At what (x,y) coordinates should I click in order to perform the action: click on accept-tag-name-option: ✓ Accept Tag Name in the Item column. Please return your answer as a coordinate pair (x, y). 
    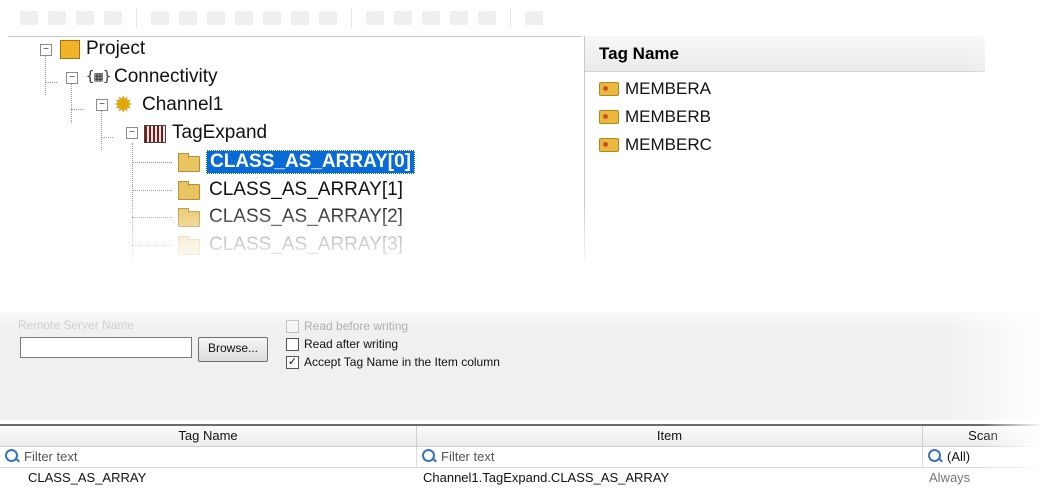
    Looking at the image, I should click on (393, 362).